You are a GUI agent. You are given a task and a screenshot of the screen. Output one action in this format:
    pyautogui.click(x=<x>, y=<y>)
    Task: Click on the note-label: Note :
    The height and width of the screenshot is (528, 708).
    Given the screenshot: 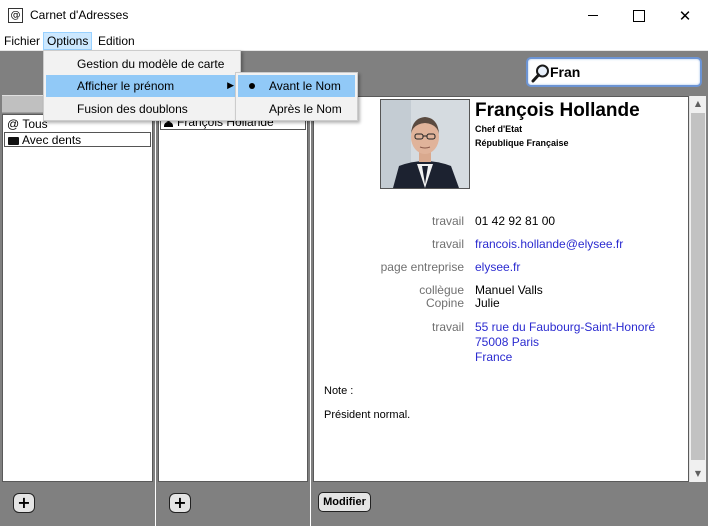 What is the action you would take?
    pyautogui.click(x=339, y=391)
    